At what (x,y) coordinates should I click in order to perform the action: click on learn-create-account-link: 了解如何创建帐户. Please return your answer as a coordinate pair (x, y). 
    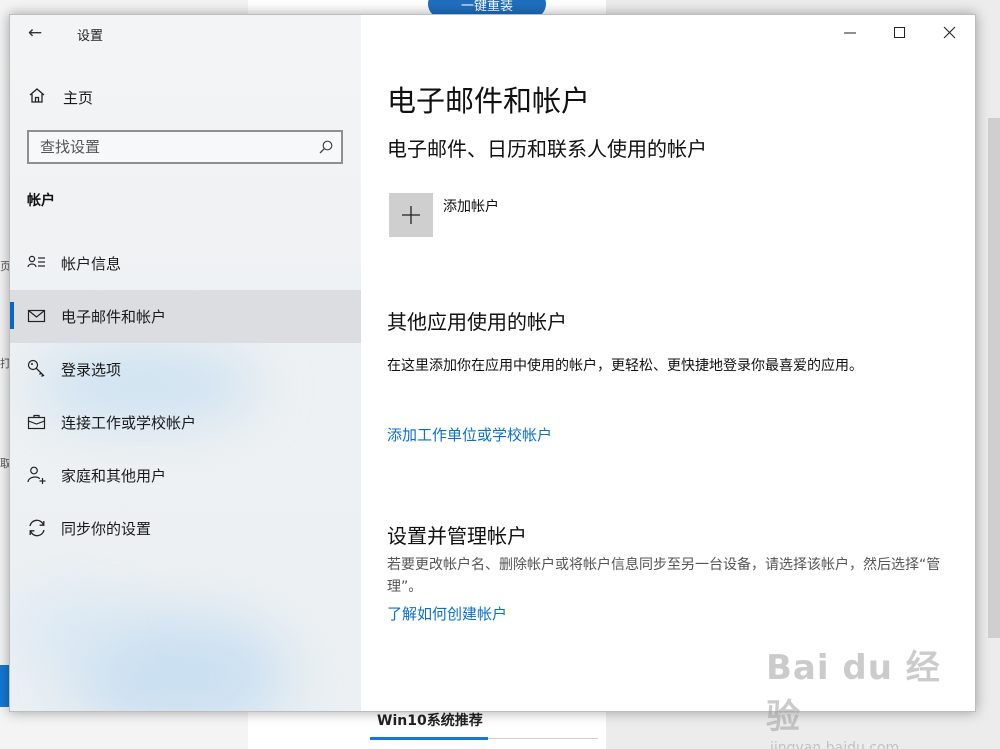
    Looking at the image, I should click on (447, 613).